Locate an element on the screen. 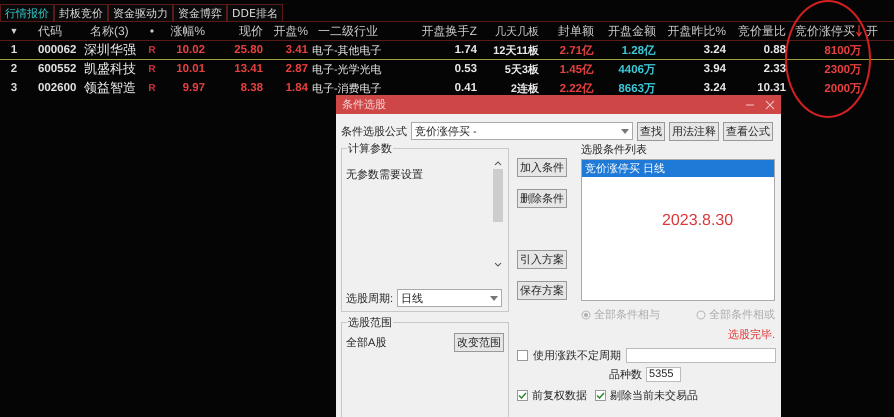 The image size is (894, 417). scroll-up-icon is located at coordinates (498, 163).